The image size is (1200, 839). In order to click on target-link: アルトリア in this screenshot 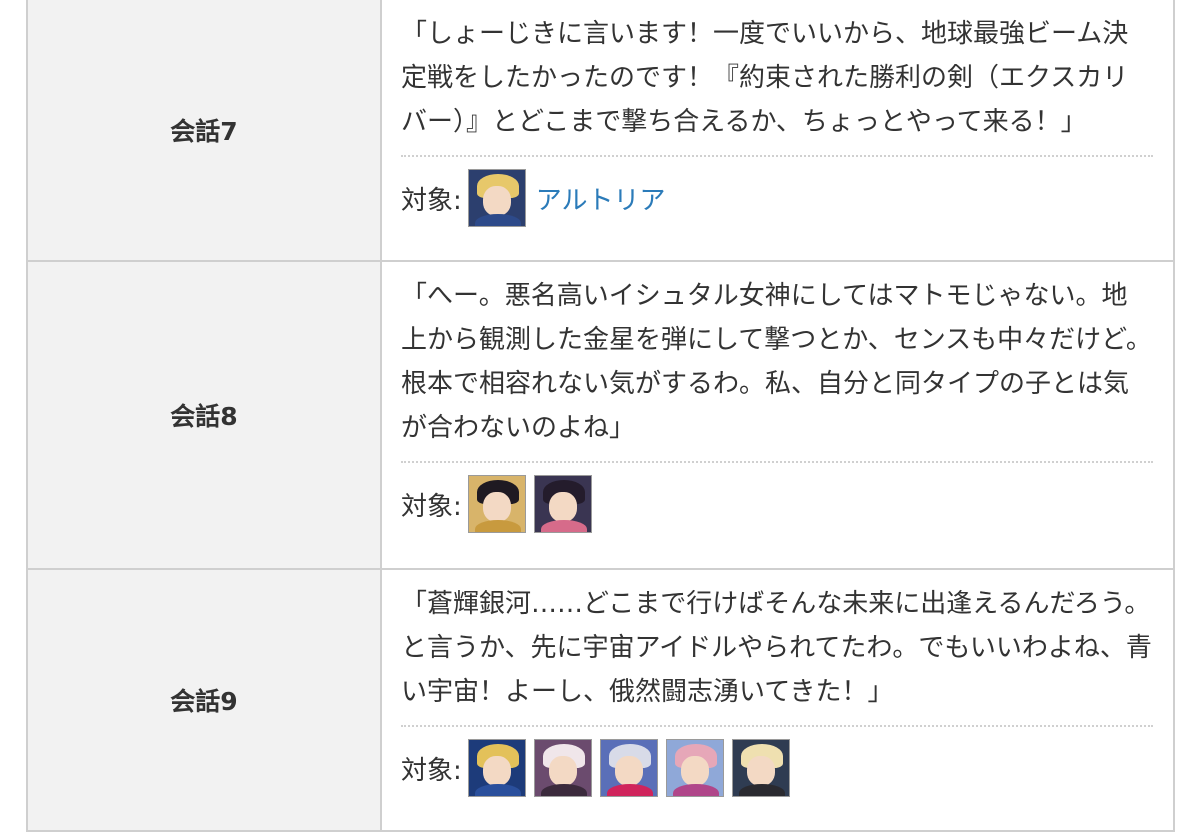, I will do `click(601, 198)`.